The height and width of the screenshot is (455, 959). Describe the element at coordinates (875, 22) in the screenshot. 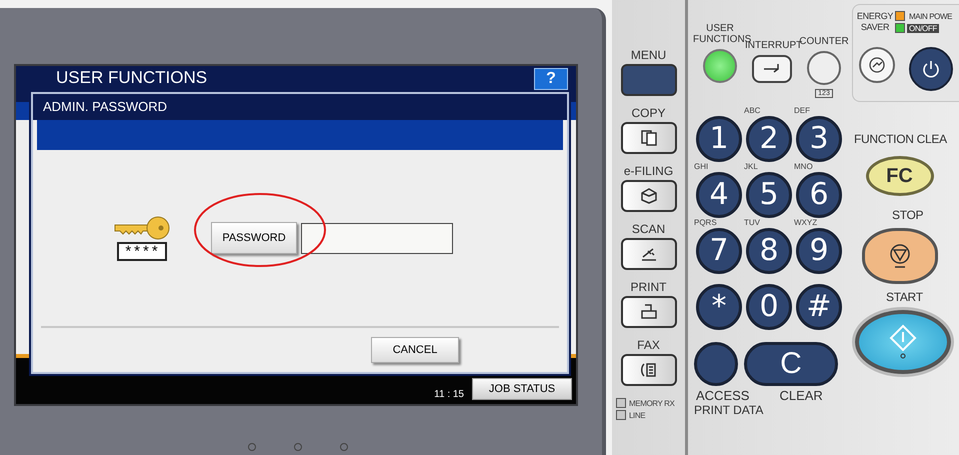

I see `energy-saver-label: ENERGY SAVER` at that location.